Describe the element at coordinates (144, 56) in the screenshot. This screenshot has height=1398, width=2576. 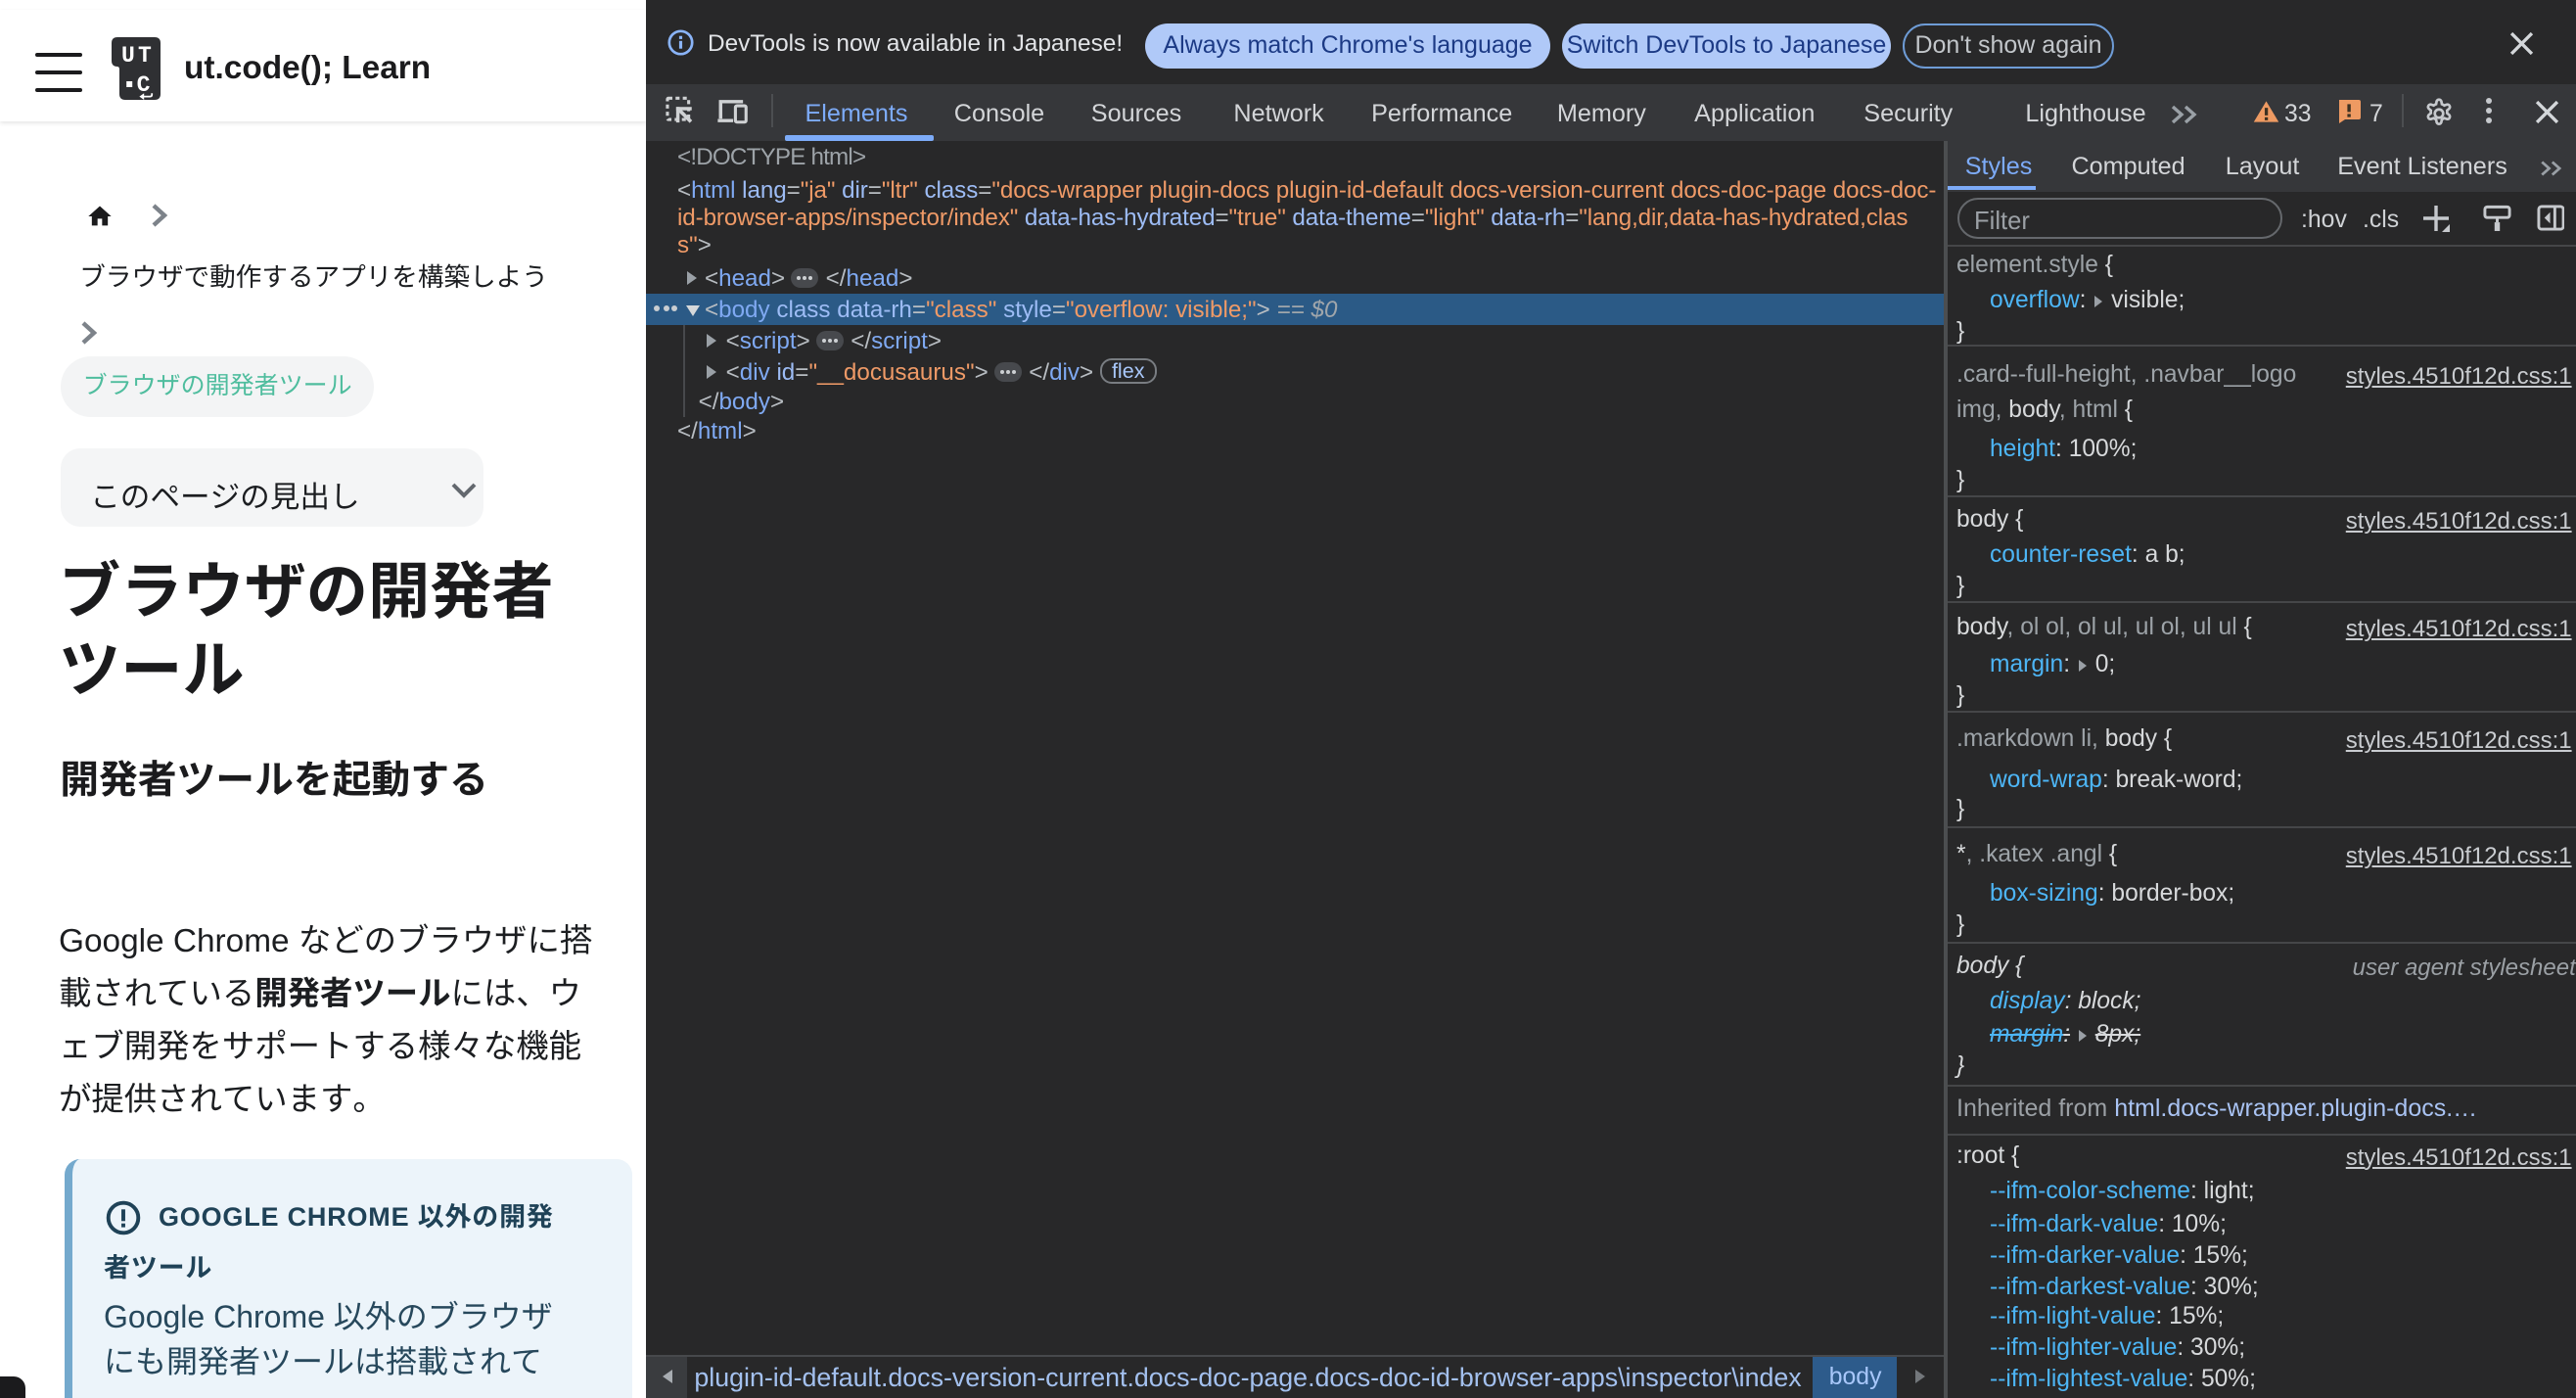
I see `svg-text: T` at that location.